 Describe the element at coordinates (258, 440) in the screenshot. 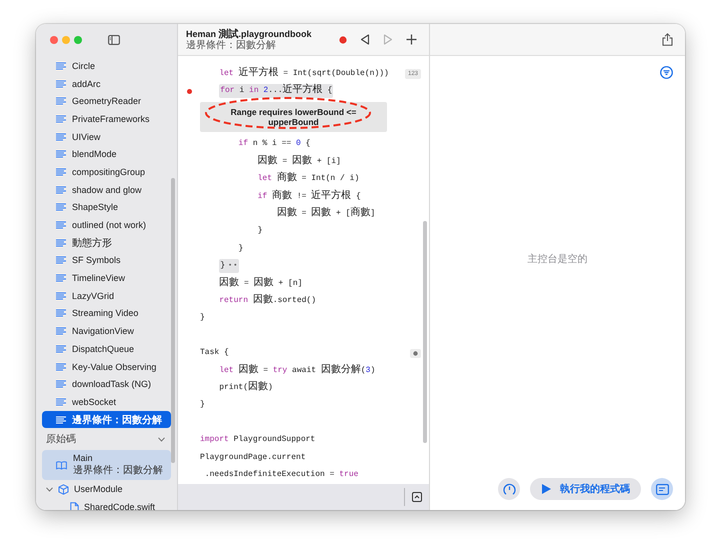

I see `code-line: import PlaygroundSupport` at that location.